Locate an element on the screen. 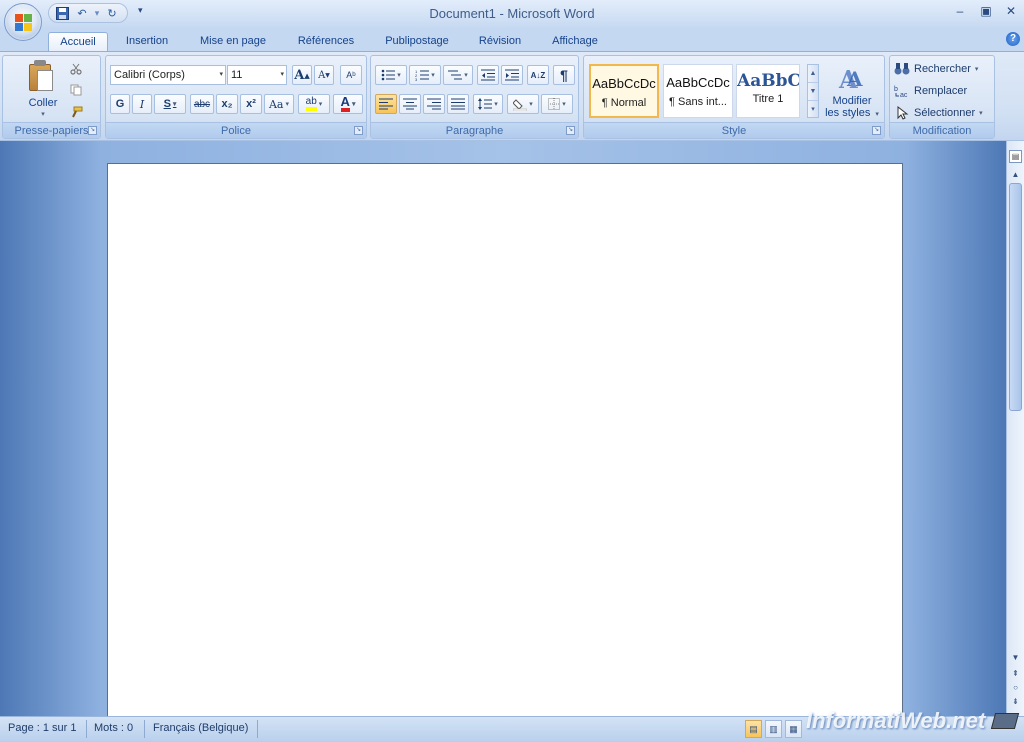 The height and width of the screenshot is (742, 1024). change-styles-line1: Modifier is located at coordinates (852, 101).